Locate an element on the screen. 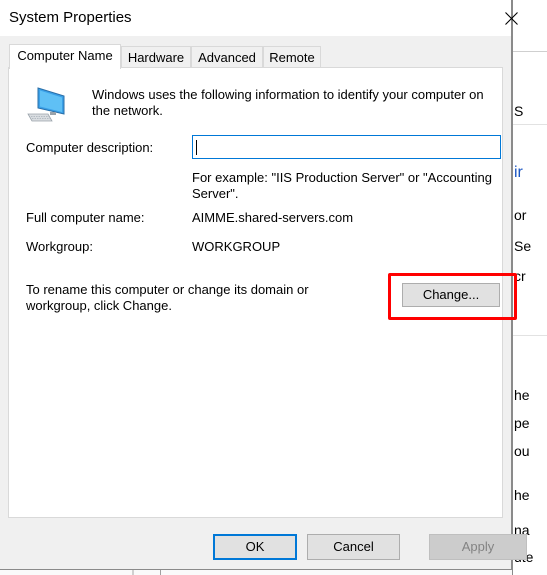 The image size is (547, 575). computer-description-input is located at coordinates (346, 147).